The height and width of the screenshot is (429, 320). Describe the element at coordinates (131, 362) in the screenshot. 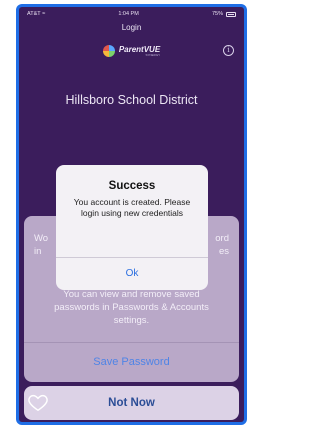

I see `save-password-button: Save Password` at that location.